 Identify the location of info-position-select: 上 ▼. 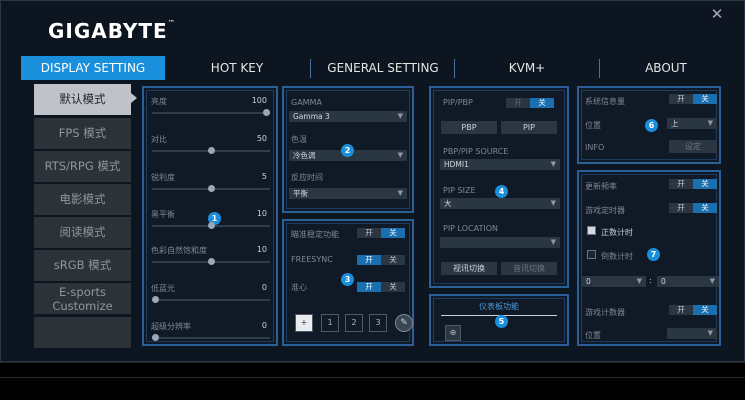
(692, 123).